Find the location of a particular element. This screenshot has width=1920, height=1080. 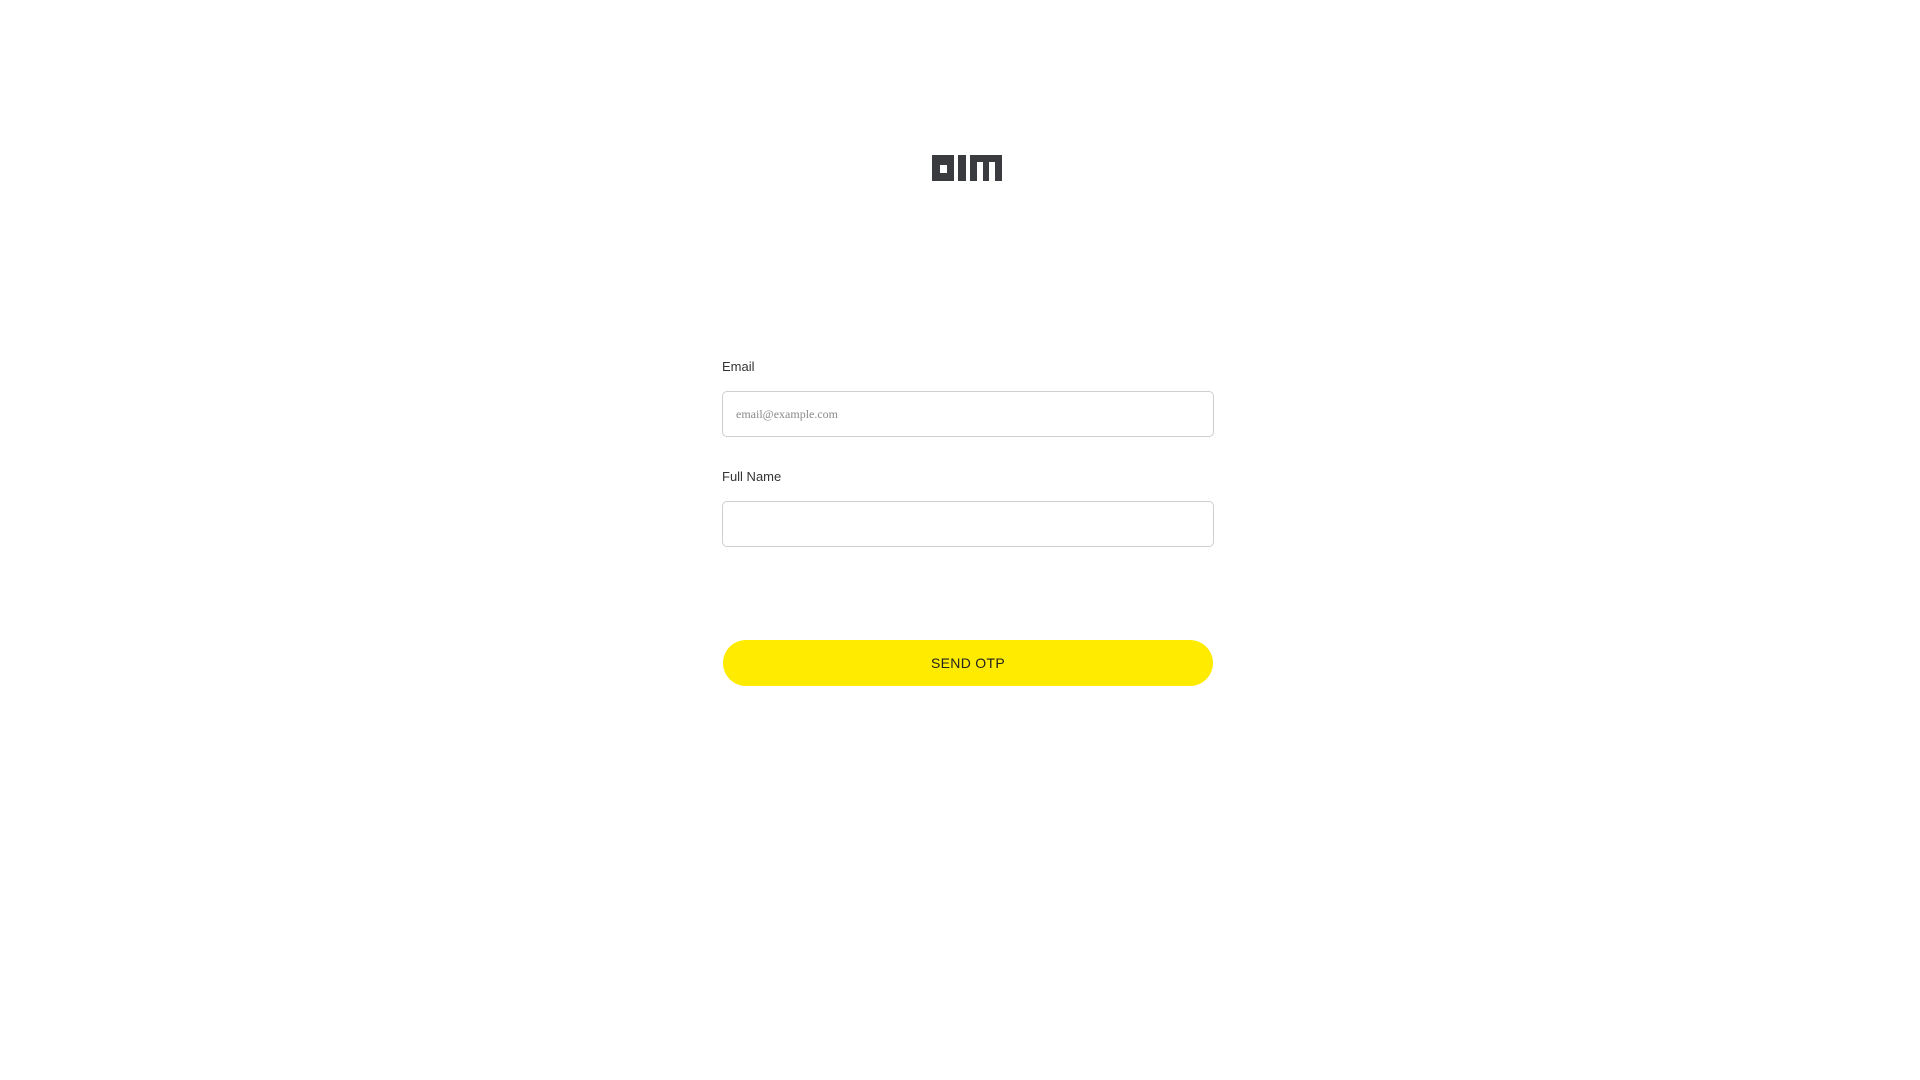

full-name-field is located at coordinates (968, 524).